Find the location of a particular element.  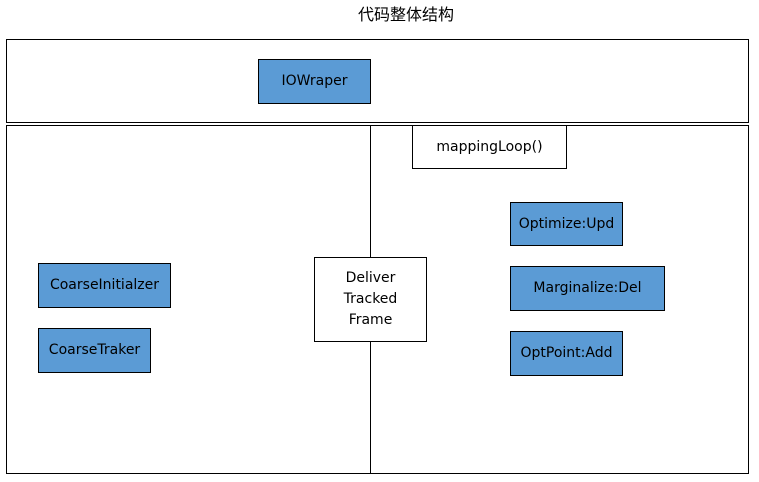

coarse-initializer-label: CoarseInitialzer is located at coordinates (104, 285).